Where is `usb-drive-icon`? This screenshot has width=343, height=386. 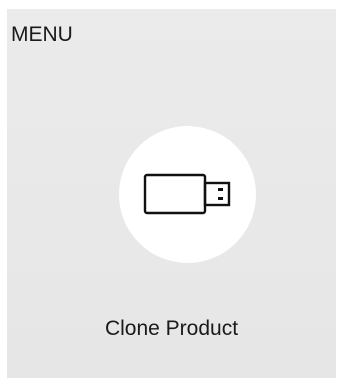 usb-drive-icon is located at coordinates (187, 194).